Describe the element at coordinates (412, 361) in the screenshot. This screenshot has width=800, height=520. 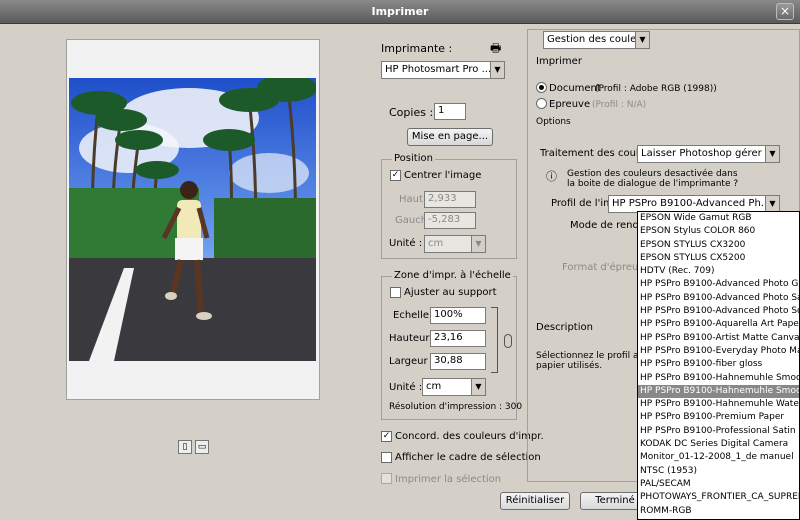
I see `width-label: Largeur :` at that location.